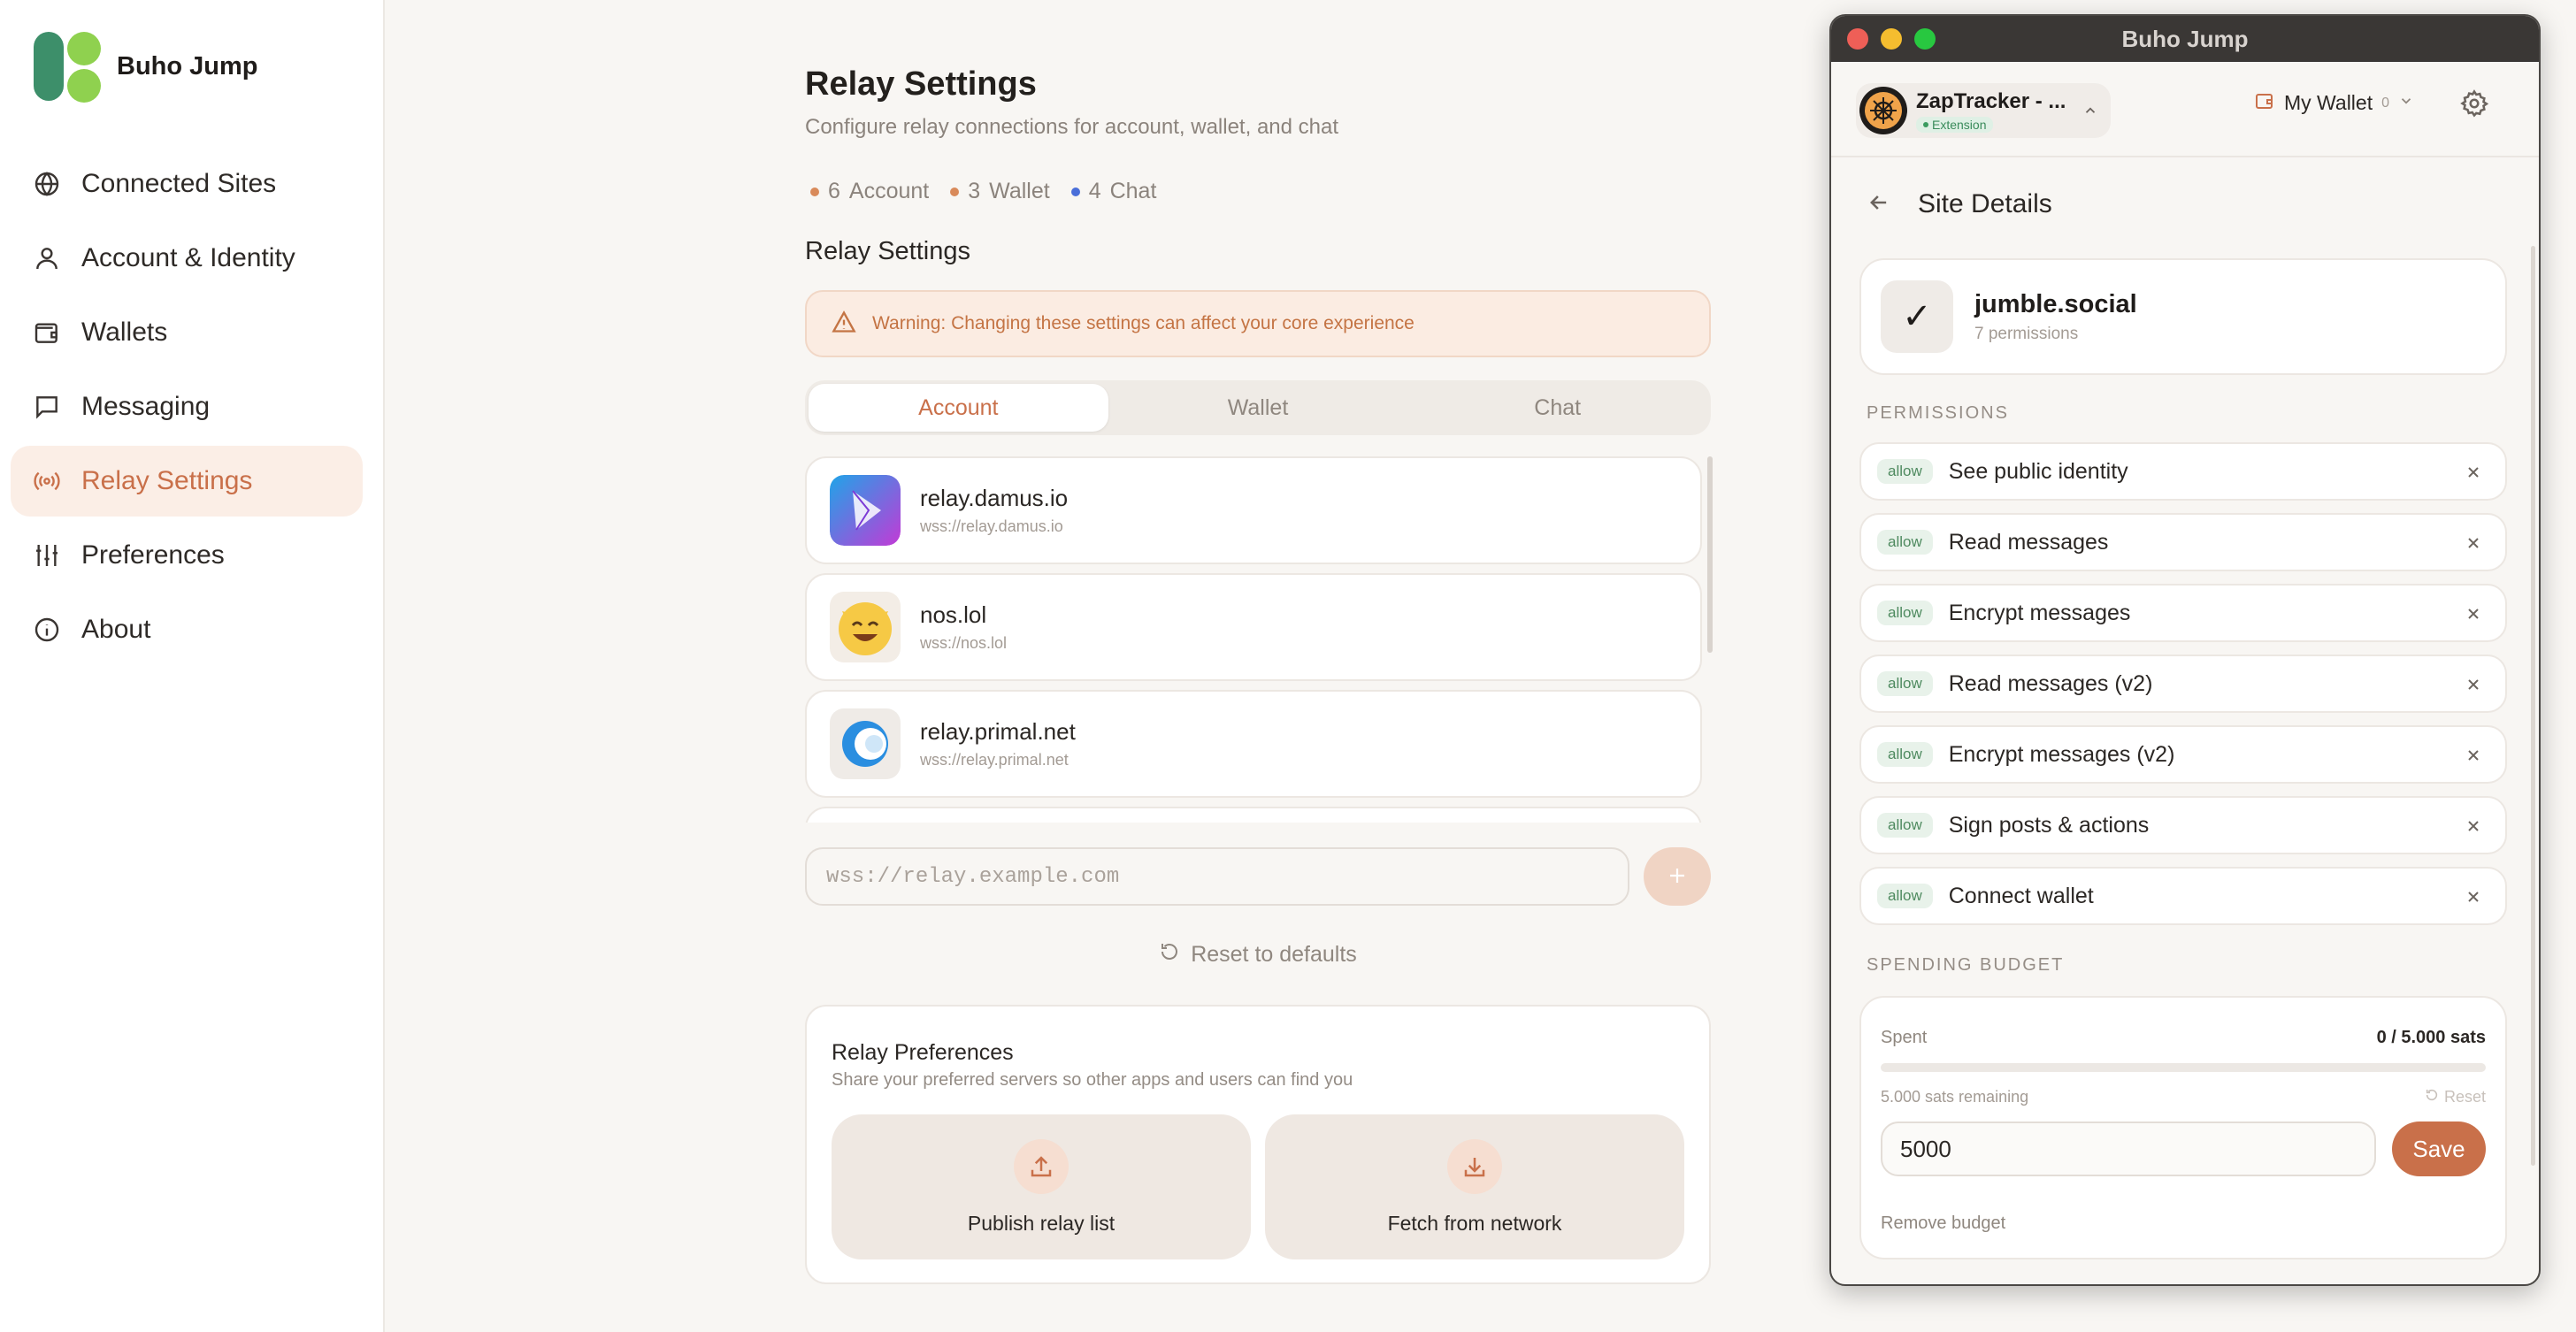 The height and width of the screenshot is (1332, 2576). What do you see at coordinates (2185, 109) in the screenshot?
I see `popup-header: ZapTracker - ... Extension My Wallet 0` at bounding box center [2185, 109].